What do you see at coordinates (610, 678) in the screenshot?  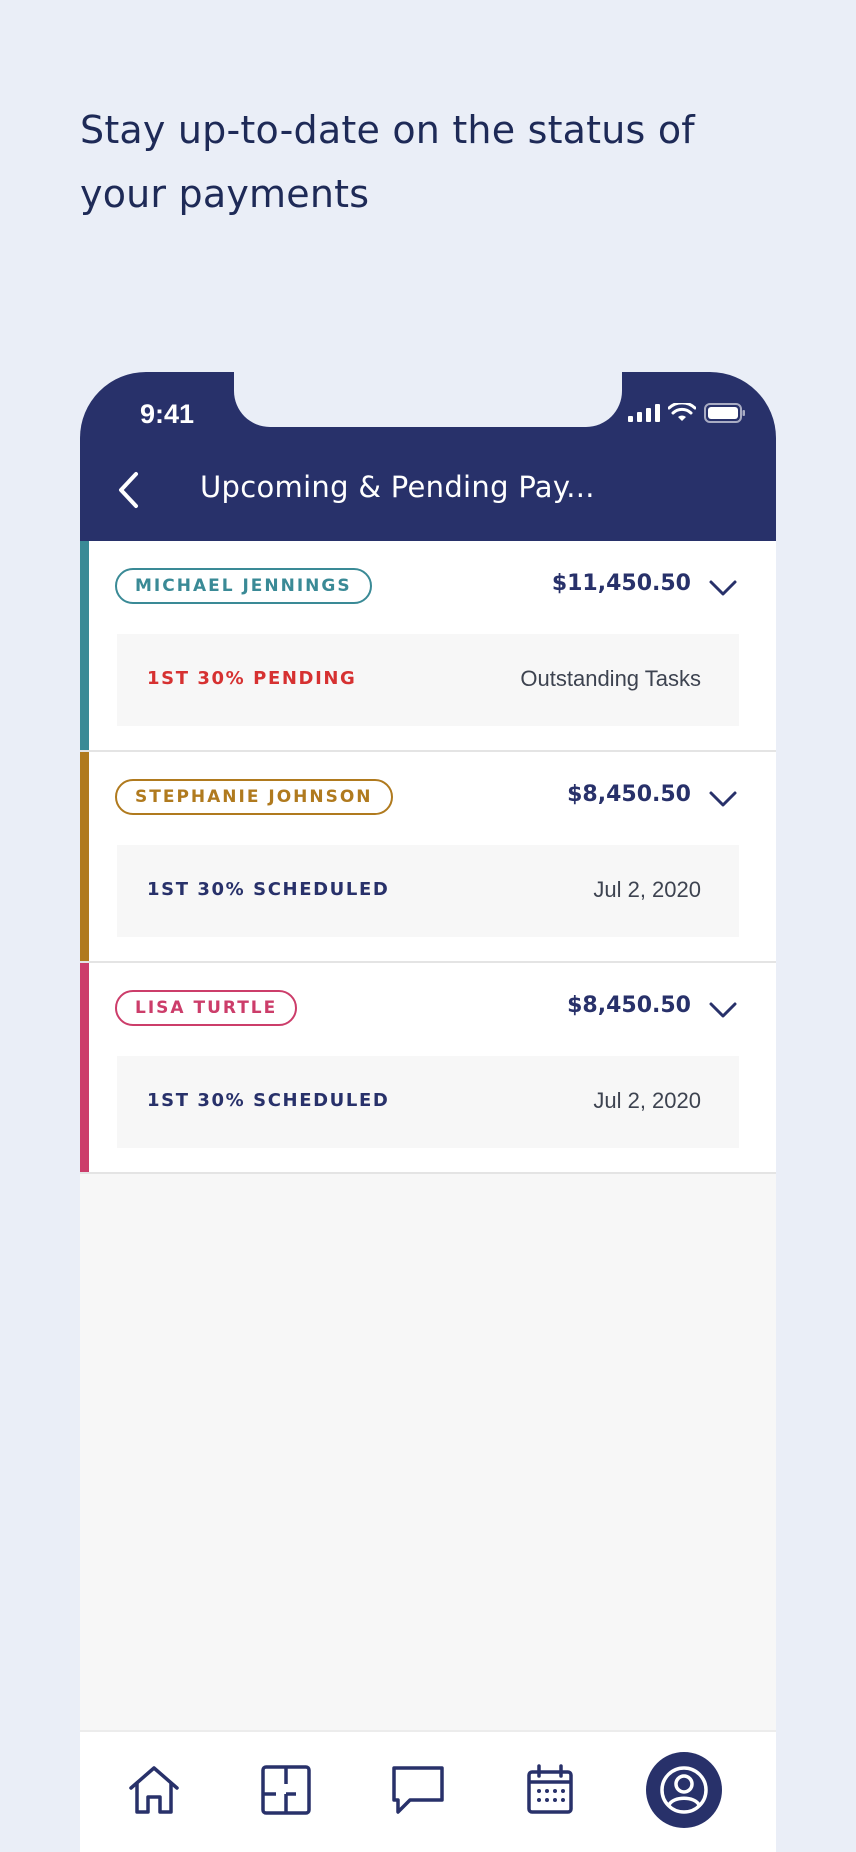 I see `payment-detail-text: Outstanding Tasks` at bounding box center [610, 678].